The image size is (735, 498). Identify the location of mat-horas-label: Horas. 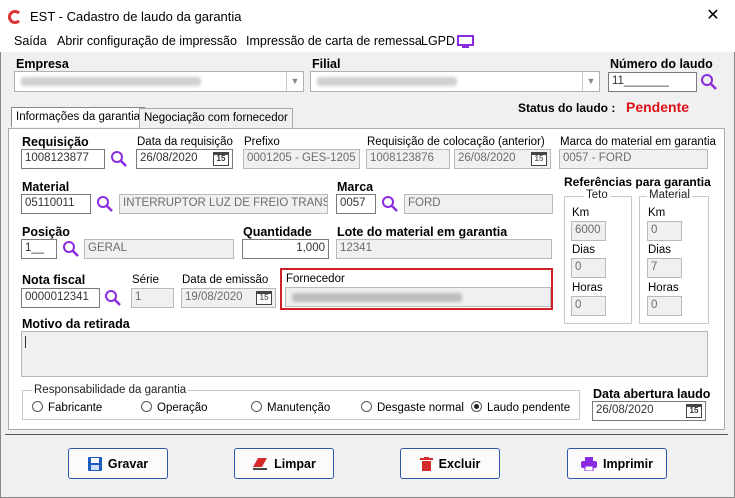
(663, 288).